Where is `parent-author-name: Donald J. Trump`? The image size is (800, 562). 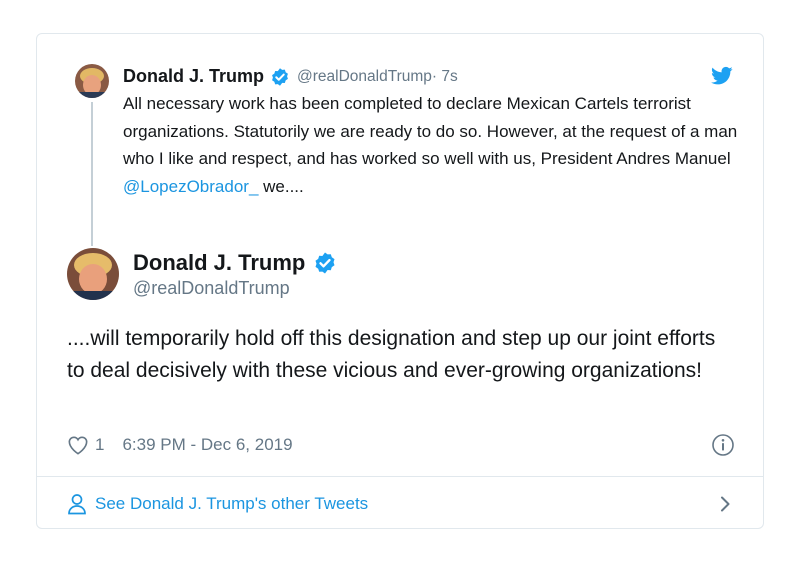
parent-author-name: Donald J. Trump is located at coordinates (193, 76).